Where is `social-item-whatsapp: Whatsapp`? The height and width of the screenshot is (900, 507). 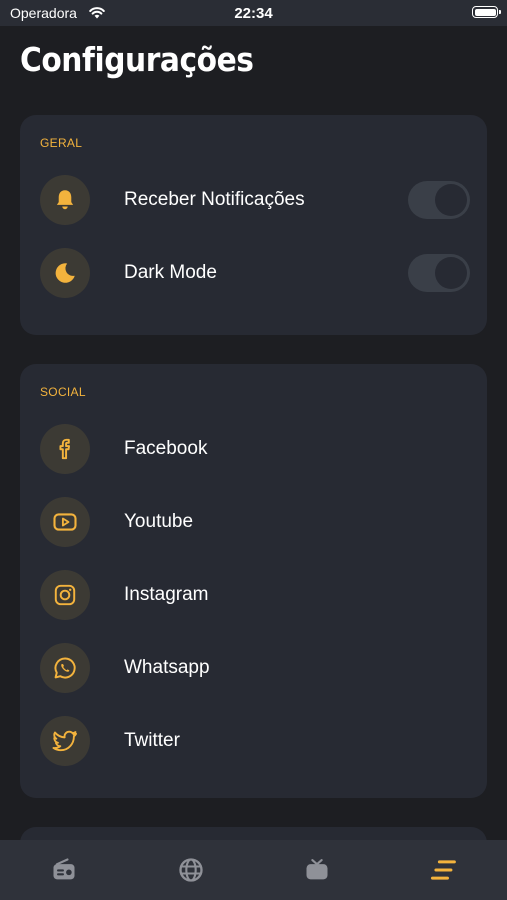
social-item-whatsapp: Whatsapp is located at coordinates (255, 668).